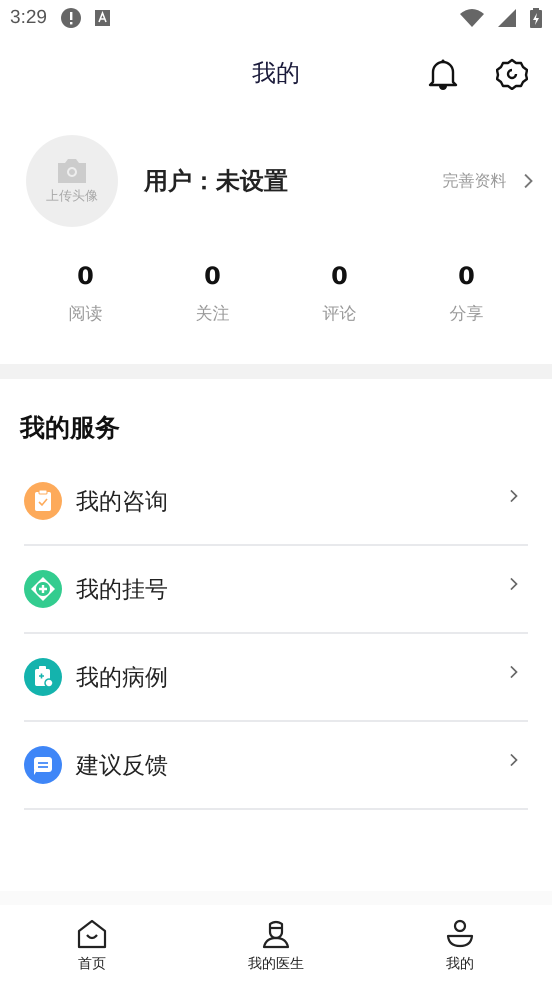  What do you see at coordinates (28, 18) in the screenshot?
I see `status-time: 3:29` at bounding box center [28, 18].